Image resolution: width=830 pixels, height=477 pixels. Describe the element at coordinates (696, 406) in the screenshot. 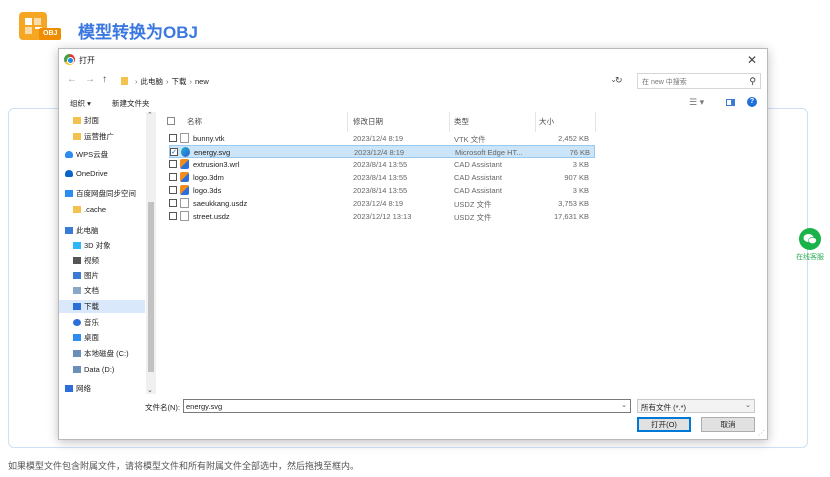

I see `file-type-select: 所有文件 (*.*) ⌄` at that location.